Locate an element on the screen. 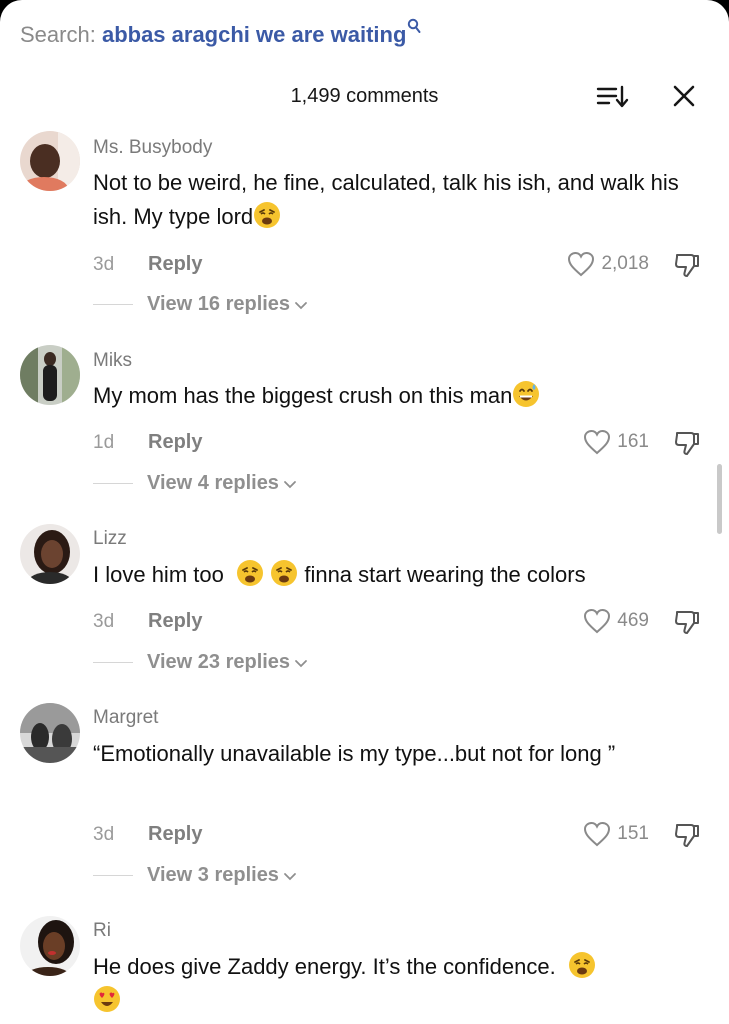 The height and width of the screenshot is (1024, 729). sort-icon is located at coordinates (613, 97).